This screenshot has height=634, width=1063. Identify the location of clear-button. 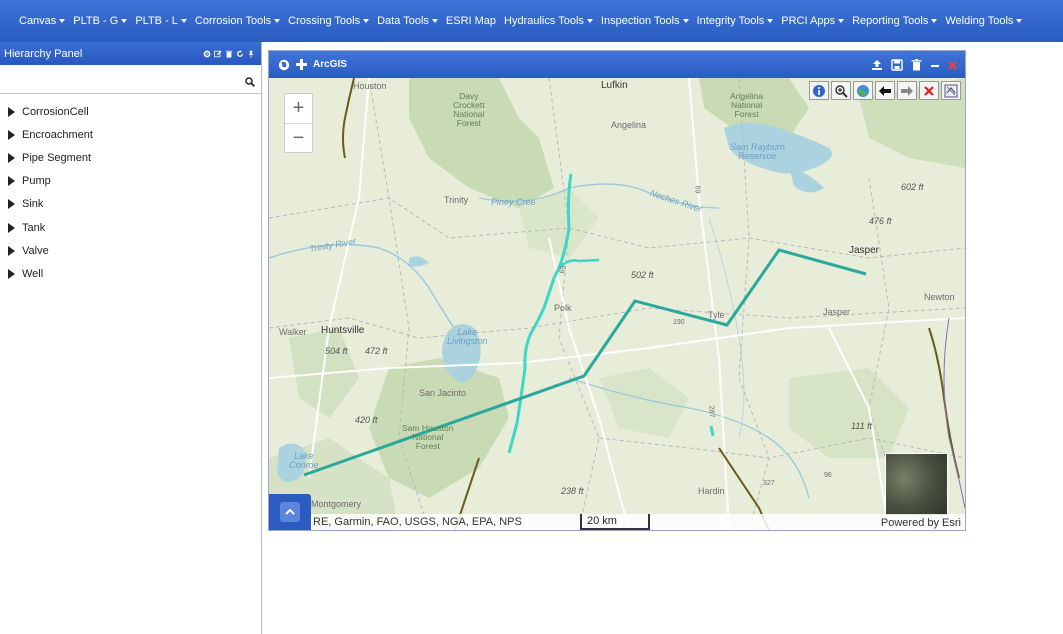
(929, 90).